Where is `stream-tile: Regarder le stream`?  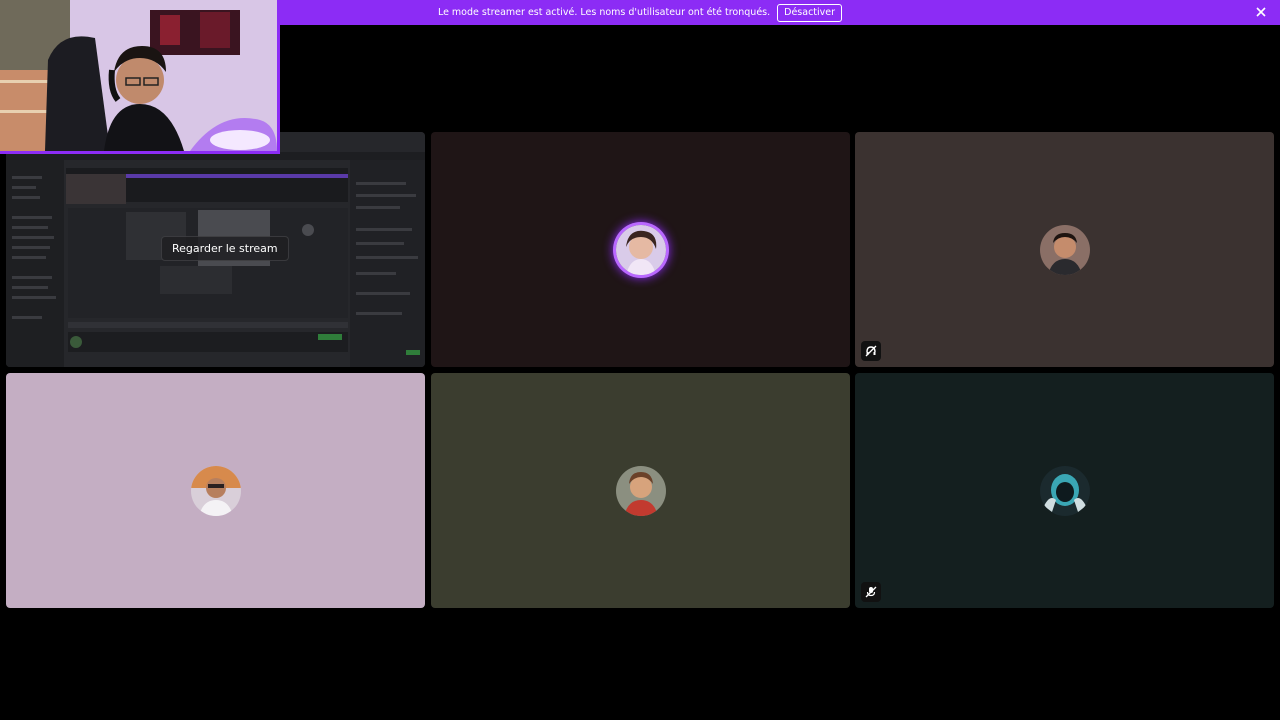
stream-tile: Regarder le stream is located at coordinates (215, 249).